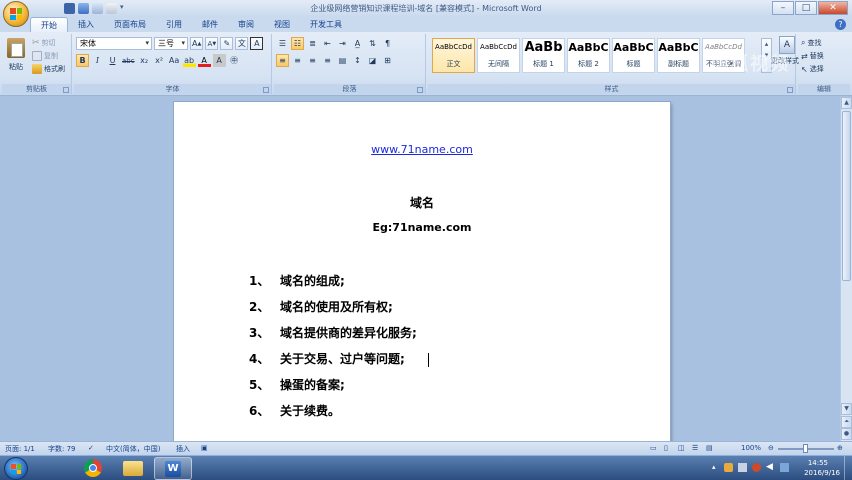 The width and height of the screenshot is (852, 480). I want to click on start-button, so click(16, 468).